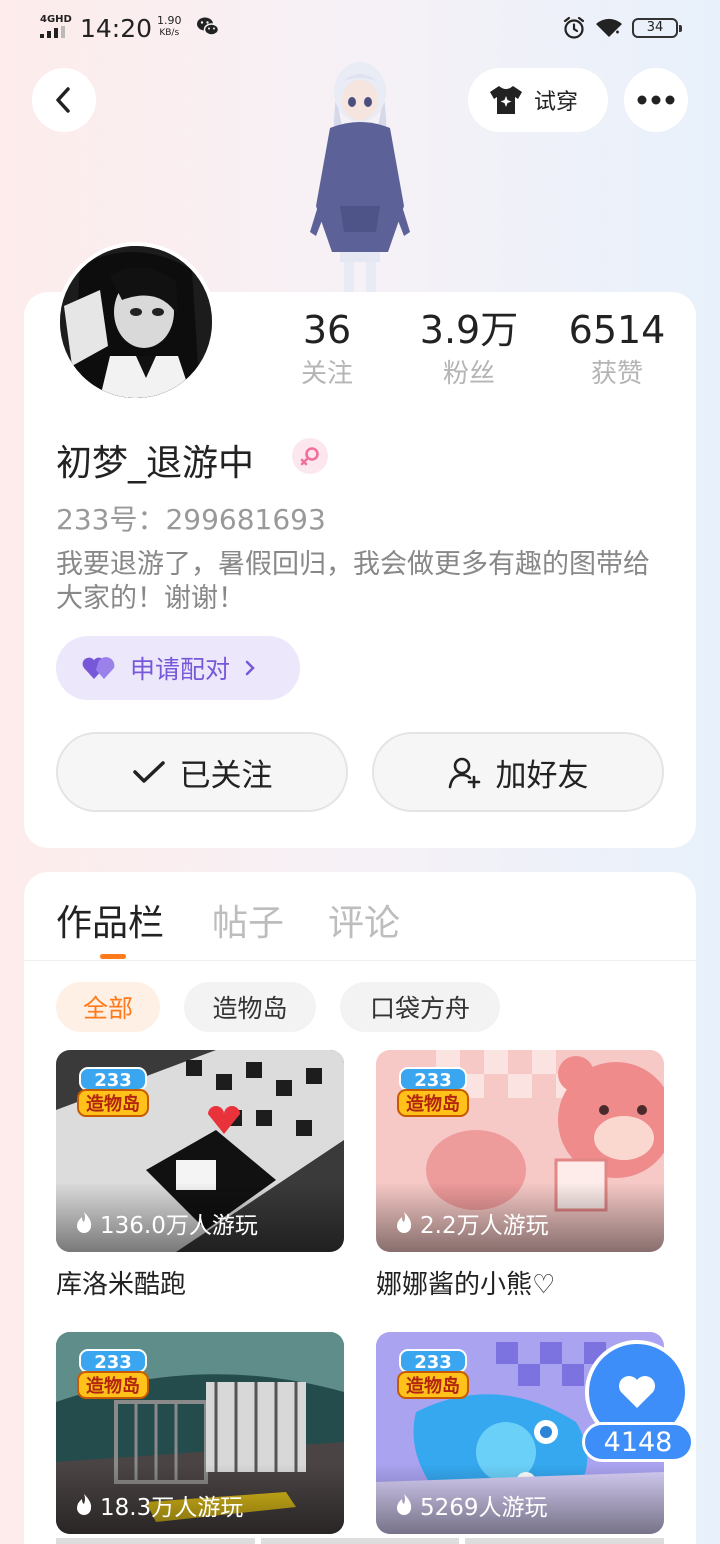 The height and width of the screenshot is (1544, 720). Describe the element at coordinates (464, 773) in the screenshot. I see `add-user-icon` at that location.